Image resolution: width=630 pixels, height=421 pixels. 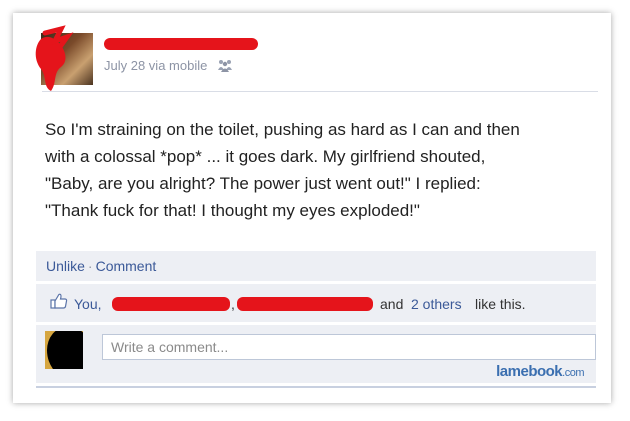 I want to click on thumbs-up-icon, so click(x=59, y=302).